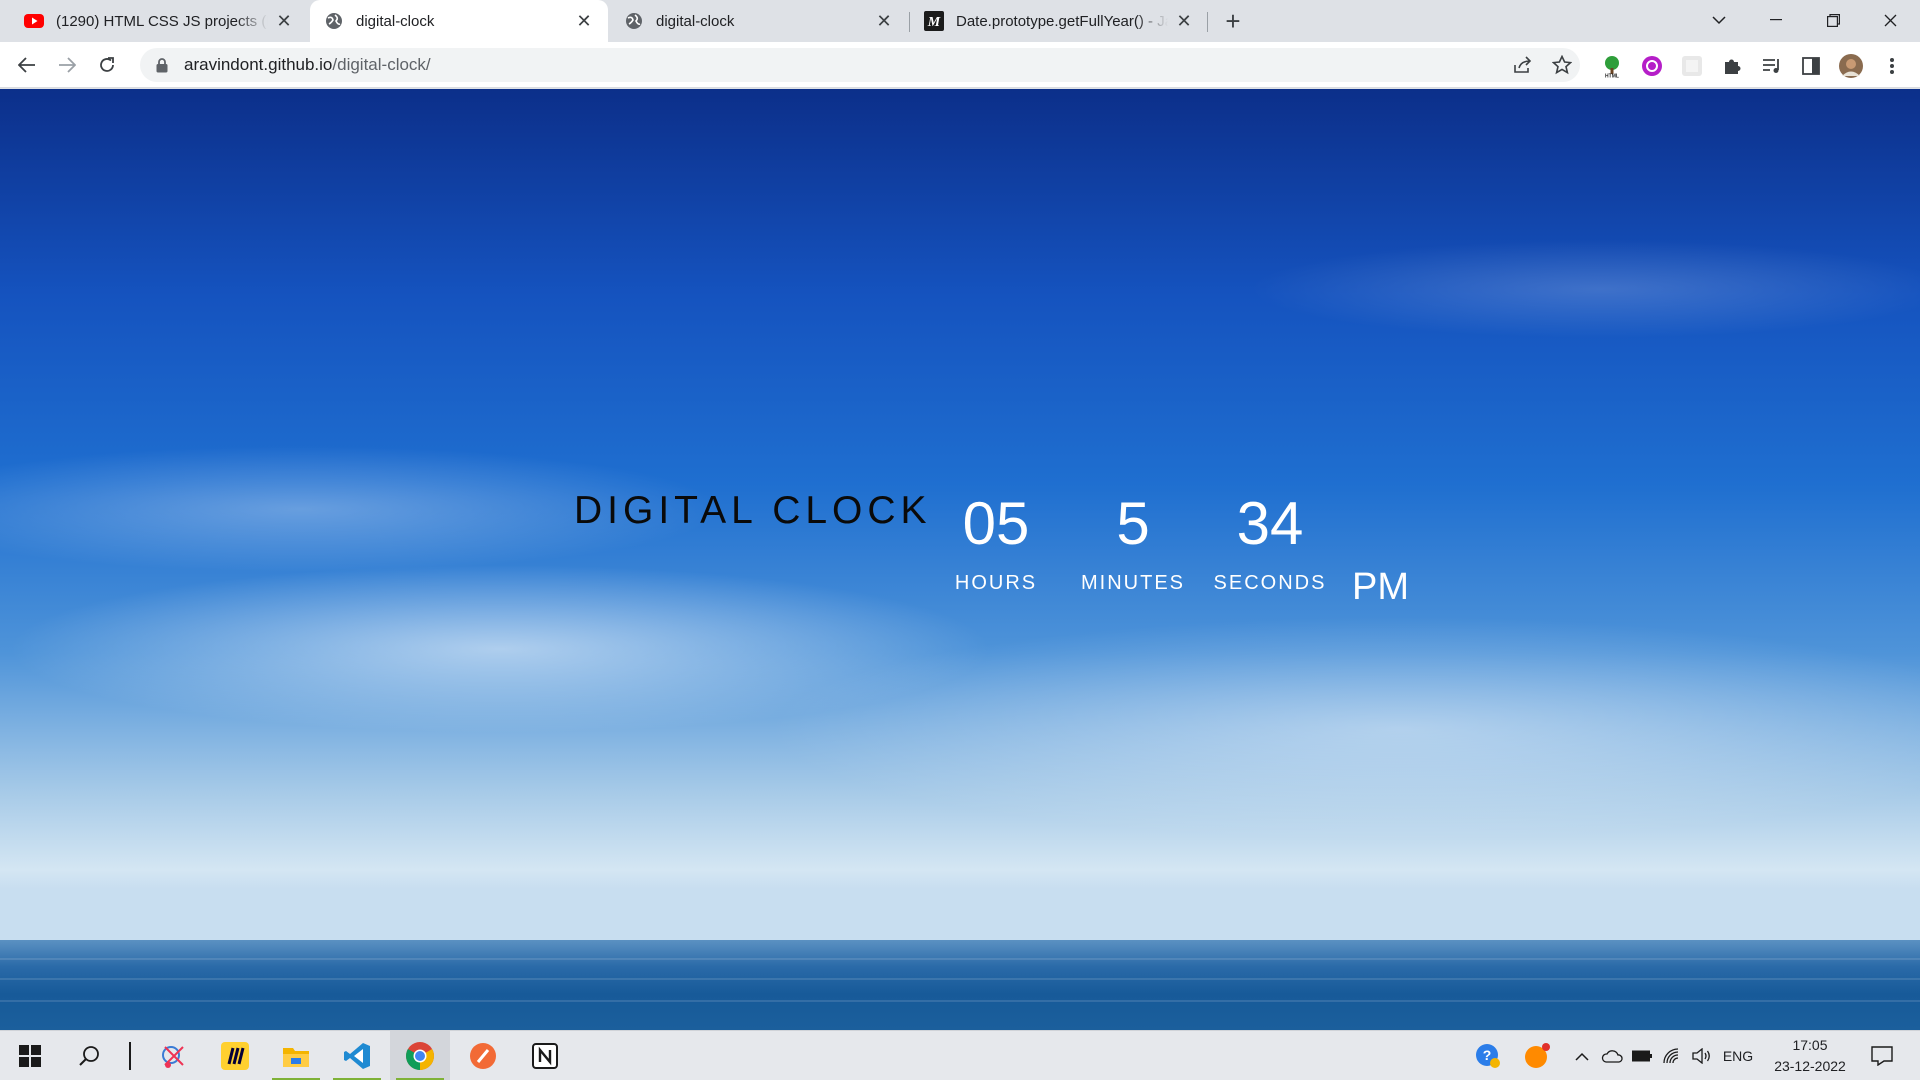 The image size is (1920, 1080). I want to click on vscode-icon, so click(357, 1055).